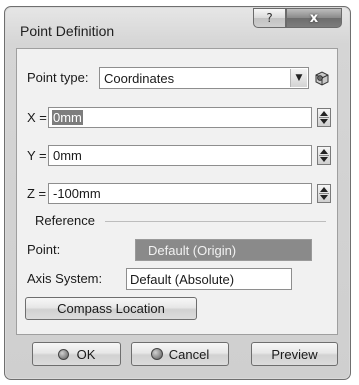  What do you see at coordinates (64, 278) in the screenshot?
I see `axis-system-label: Axis System:` at bounding box center [64, 278].